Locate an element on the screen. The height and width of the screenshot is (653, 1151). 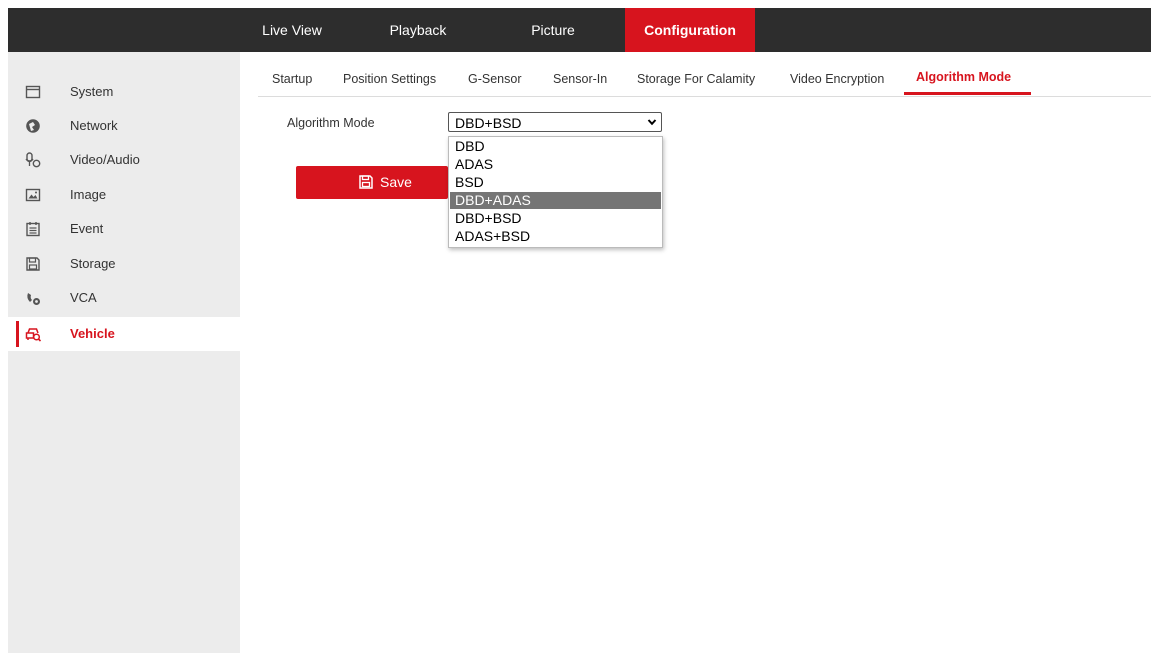
tab-sensor-in: Sensor-In is located at coordinates (580, 79).